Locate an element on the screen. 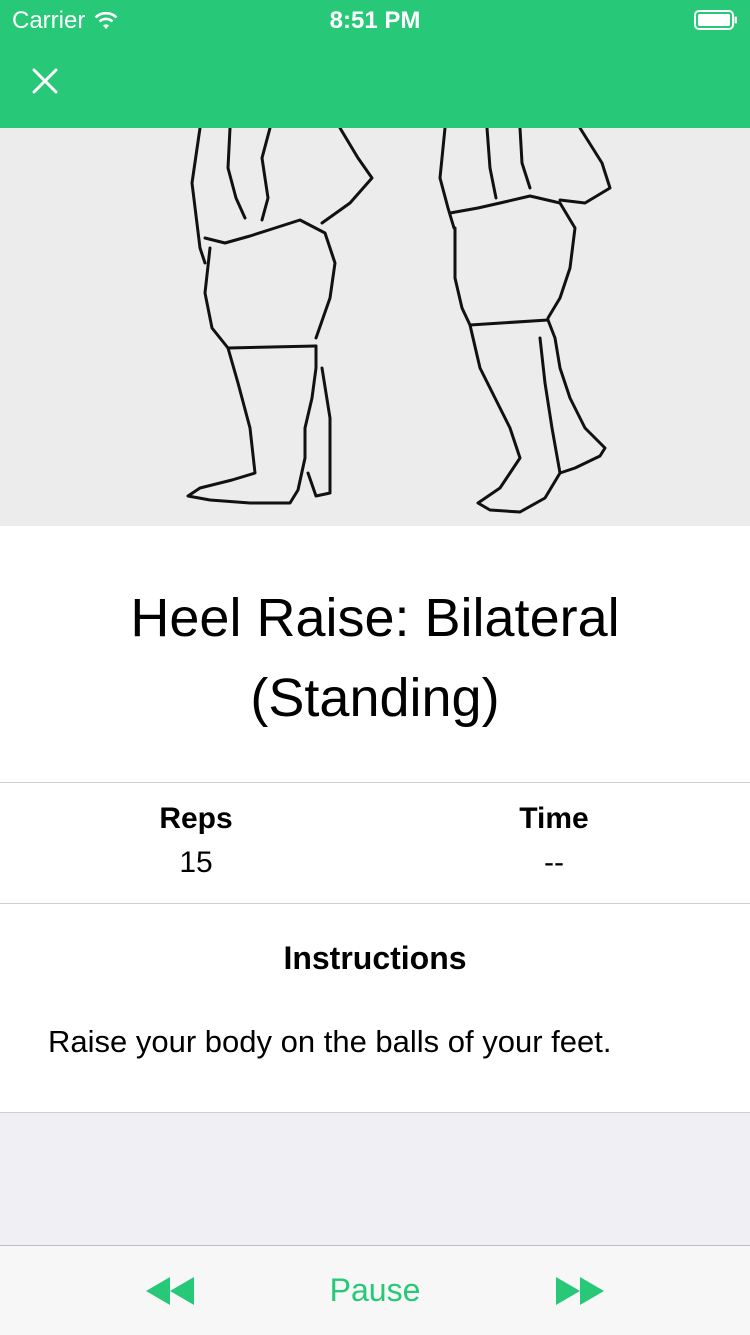  instructions-heading: Instructions is located at coordinates (375, 958).